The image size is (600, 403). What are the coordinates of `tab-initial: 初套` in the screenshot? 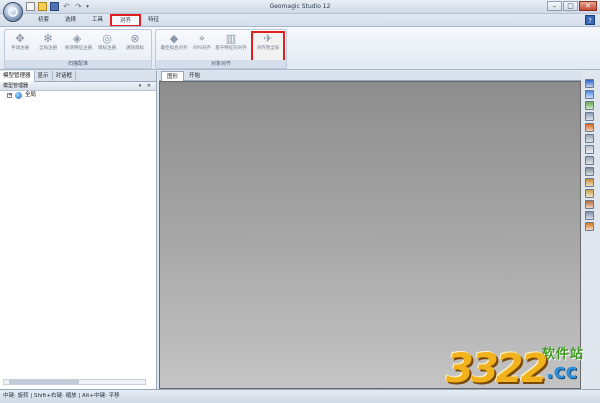 It's located at (43, 20).